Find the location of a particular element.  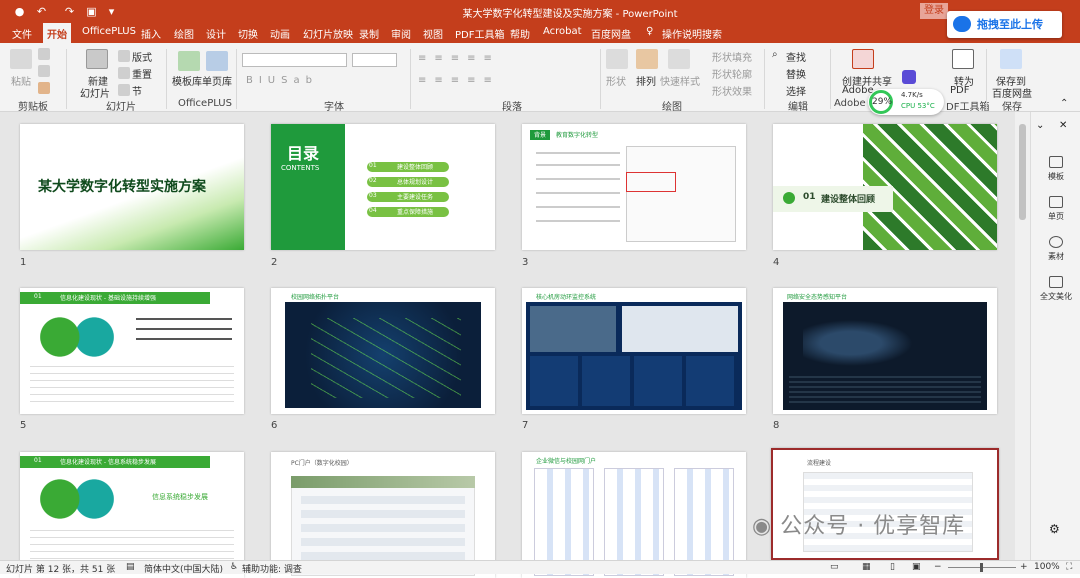

collapse-ribbon-icon: ⌃ is located at coordinates (1064, 103).